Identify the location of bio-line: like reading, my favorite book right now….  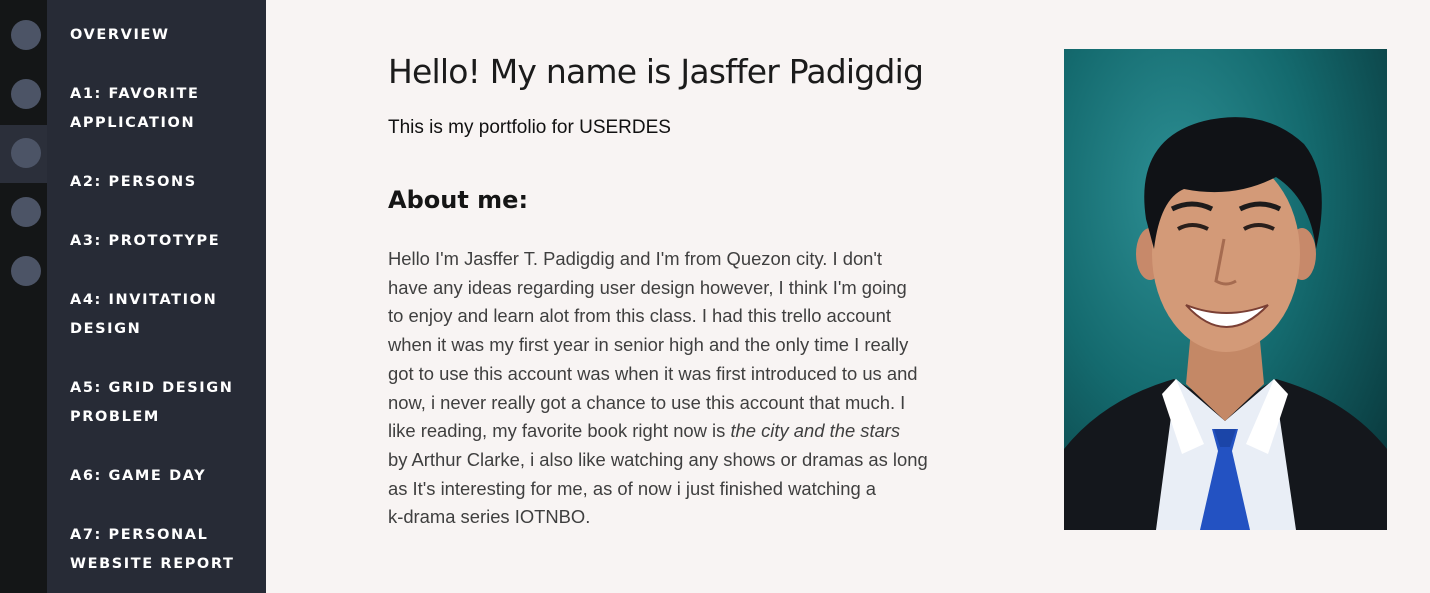
(668, 431).